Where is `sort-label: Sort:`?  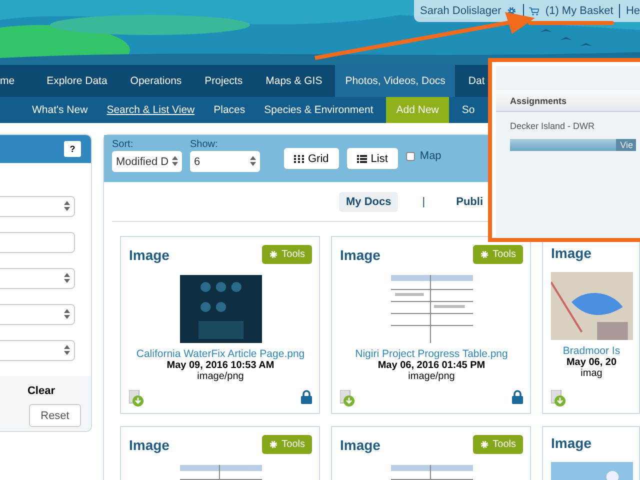 sort-label: Sort: is located at coordinates (123, 144).